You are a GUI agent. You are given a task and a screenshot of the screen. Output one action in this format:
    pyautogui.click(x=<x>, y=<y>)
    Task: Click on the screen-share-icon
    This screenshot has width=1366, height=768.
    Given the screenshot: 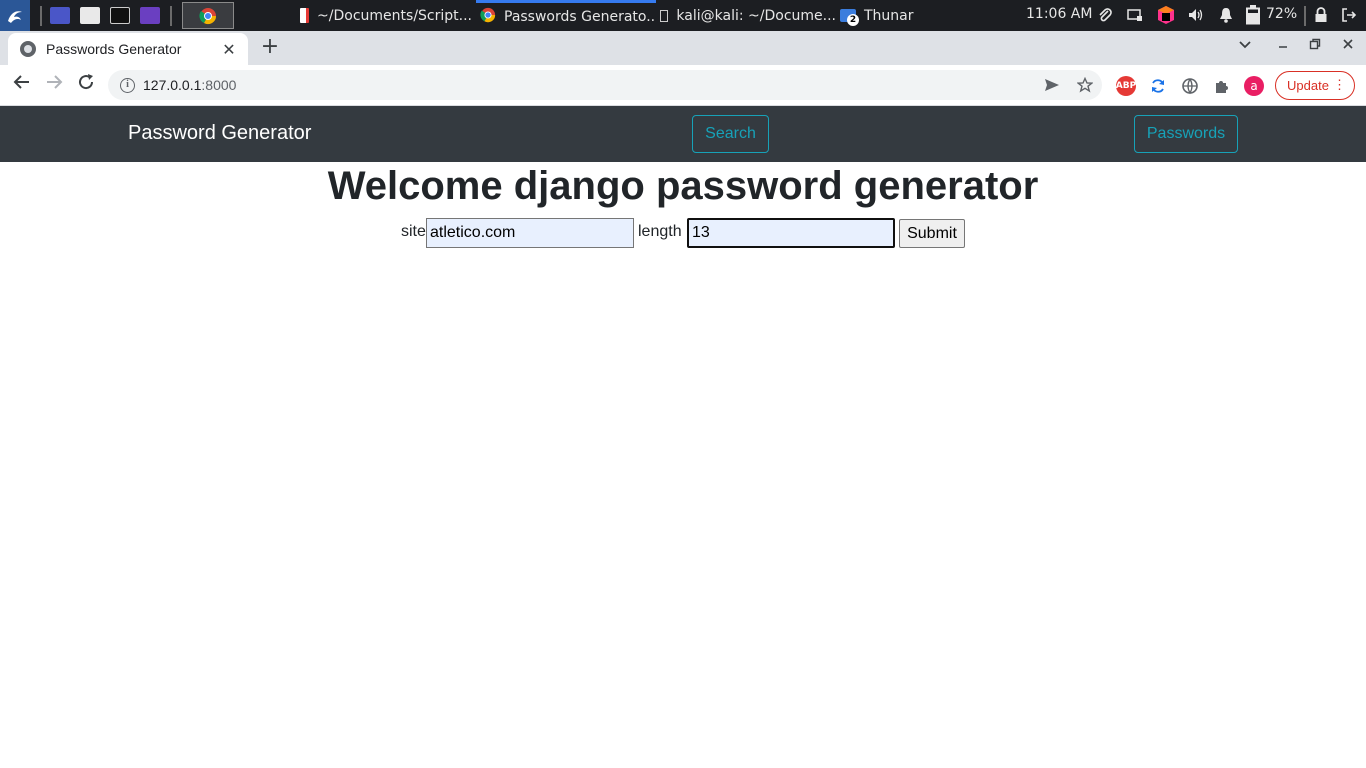 What is the action you would take?
    pyautogui.click(x=1135, y=15)
    